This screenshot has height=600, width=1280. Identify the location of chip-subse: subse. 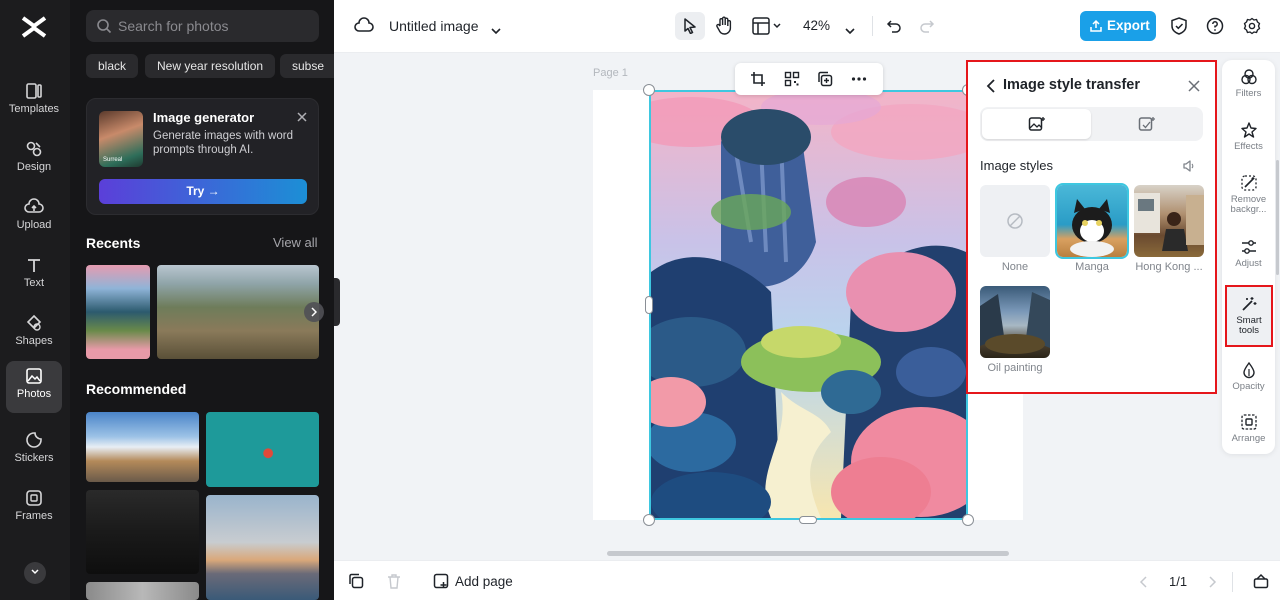
(307, 66).